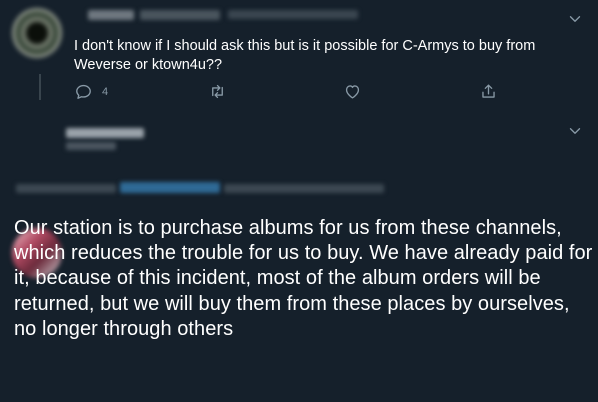 The height and width of the screenshot is (402, 598). I want to click on share-icon, so click(488, 91).